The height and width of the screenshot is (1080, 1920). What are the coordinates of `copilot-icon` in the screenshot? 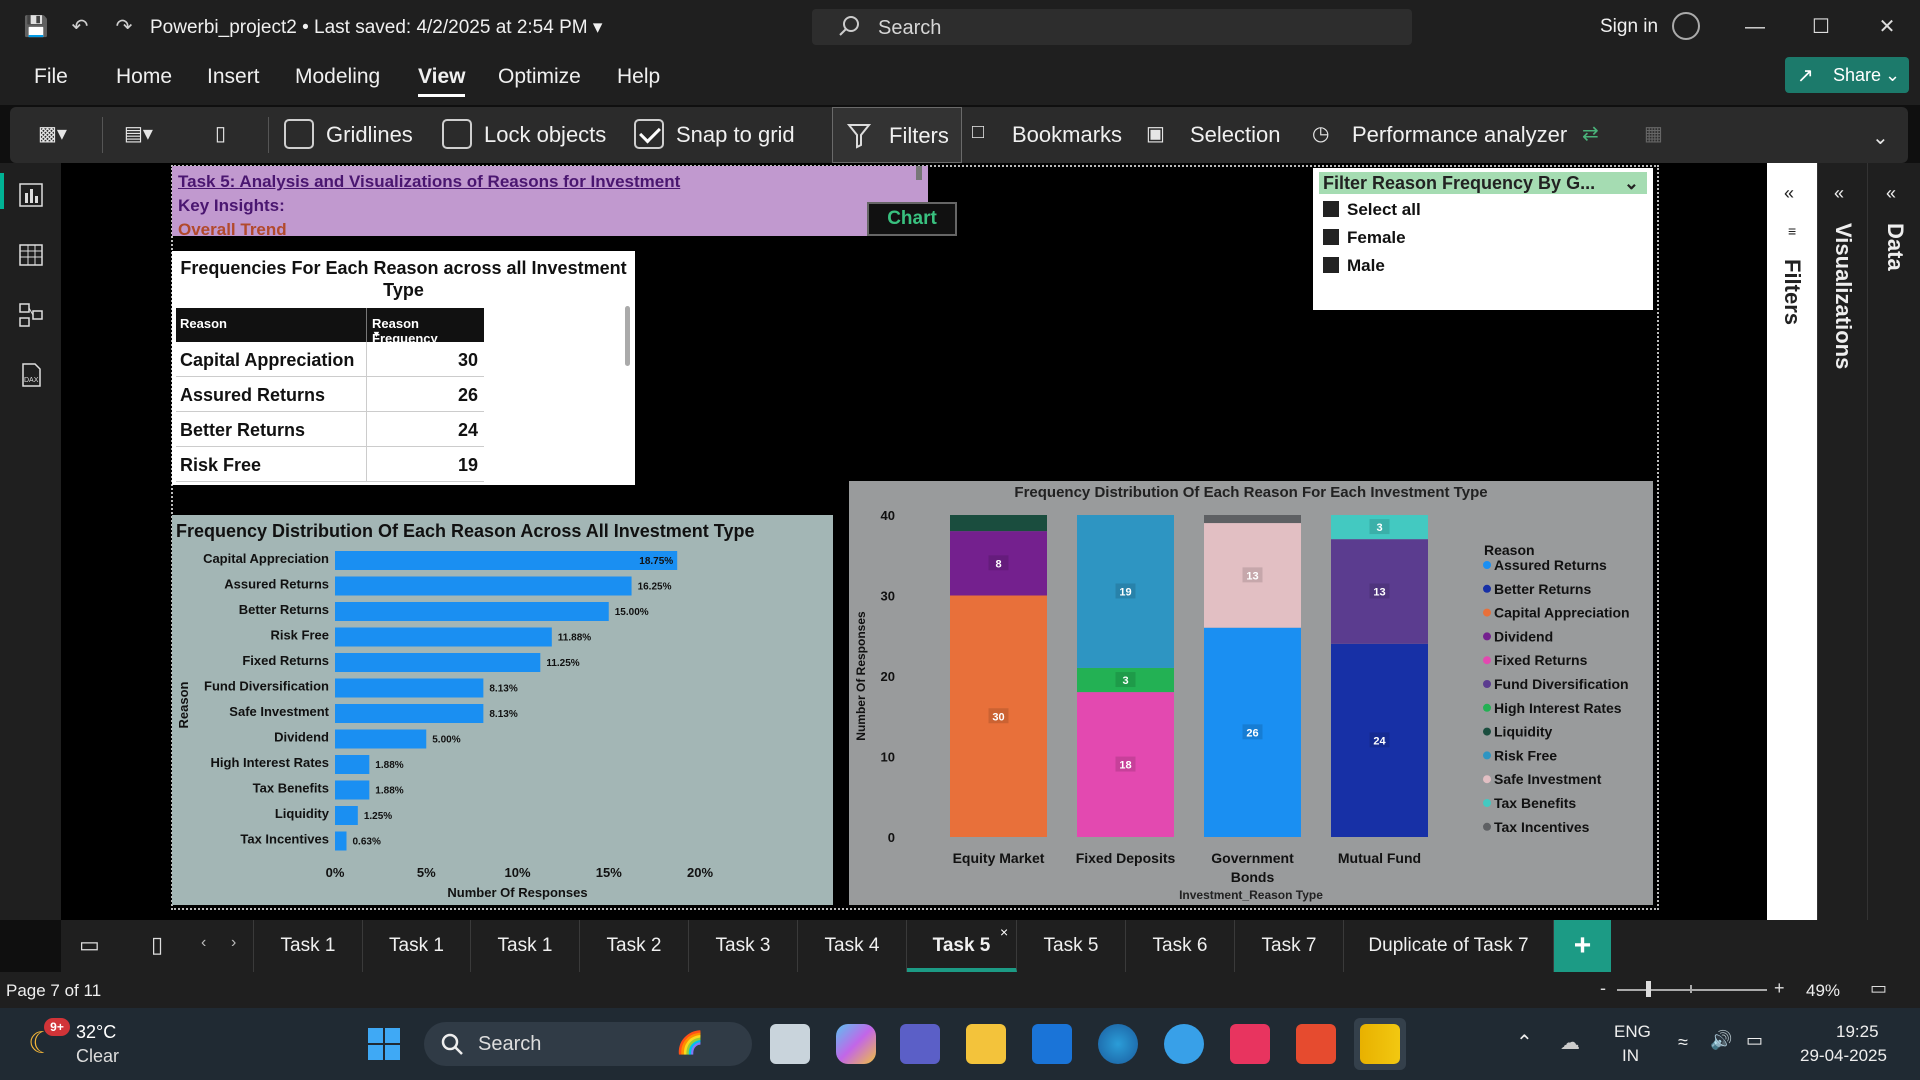 It's located at (856, 1044).